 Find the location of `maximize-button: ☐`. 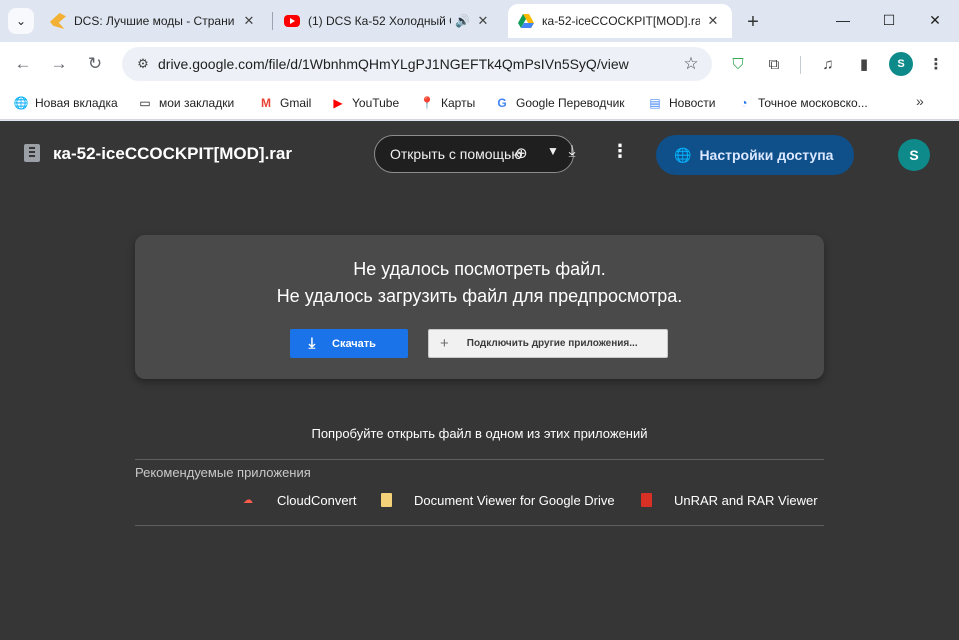

maximize-button: ☐ is located at coordinates (889, 20).